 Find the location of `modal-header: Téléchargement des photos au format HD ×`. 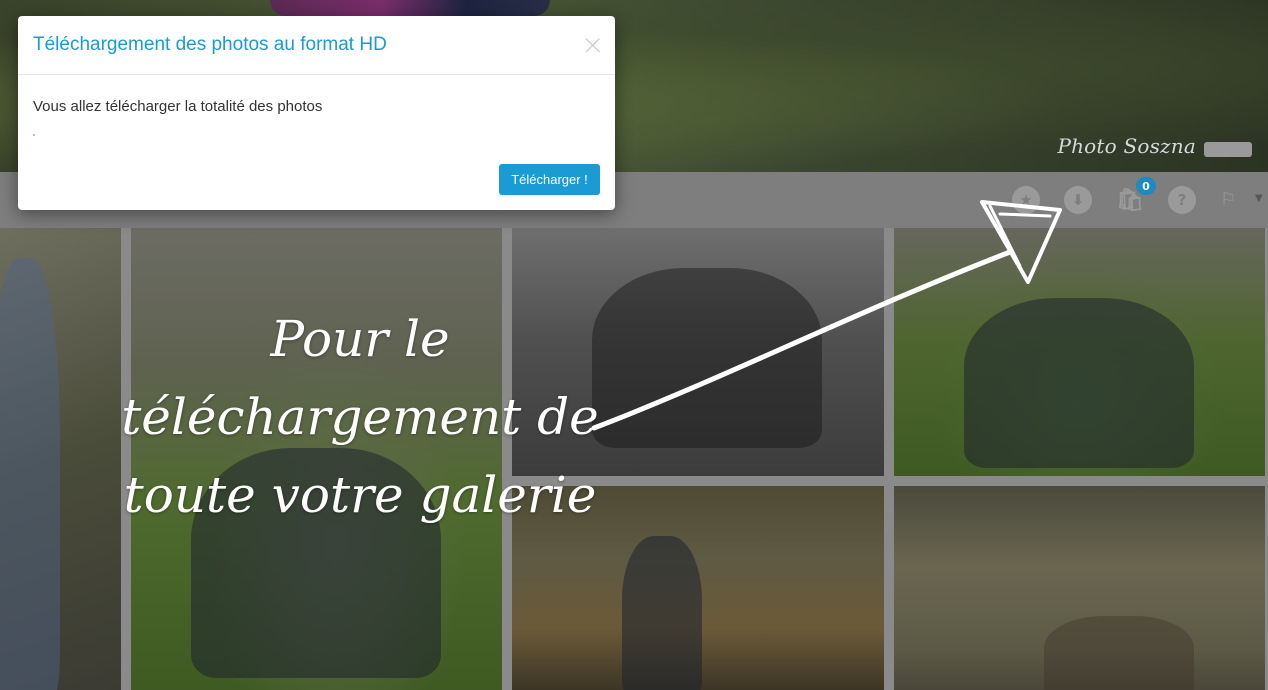

modal-header: Téléchargement des photos au format HD × is located at coordinates (316, 45).